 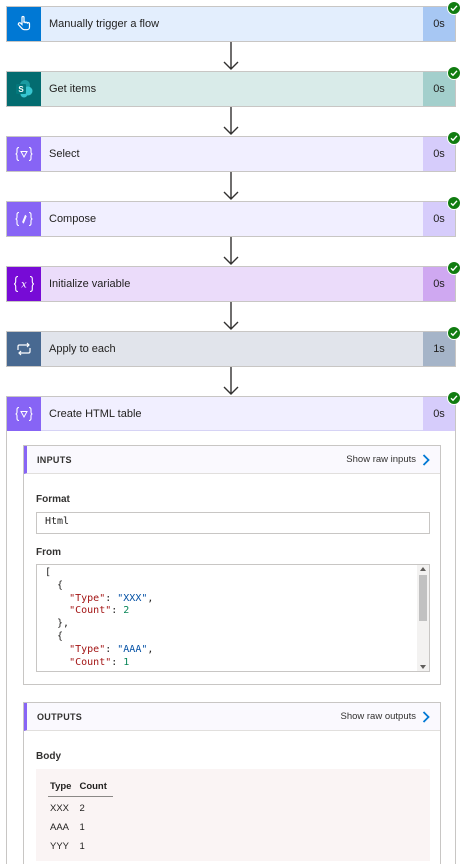 What do you see at coordinates (111, 649) in the screenshot?
I see `code-line: "Type": "AAA",` at bounding box center [111, 649].